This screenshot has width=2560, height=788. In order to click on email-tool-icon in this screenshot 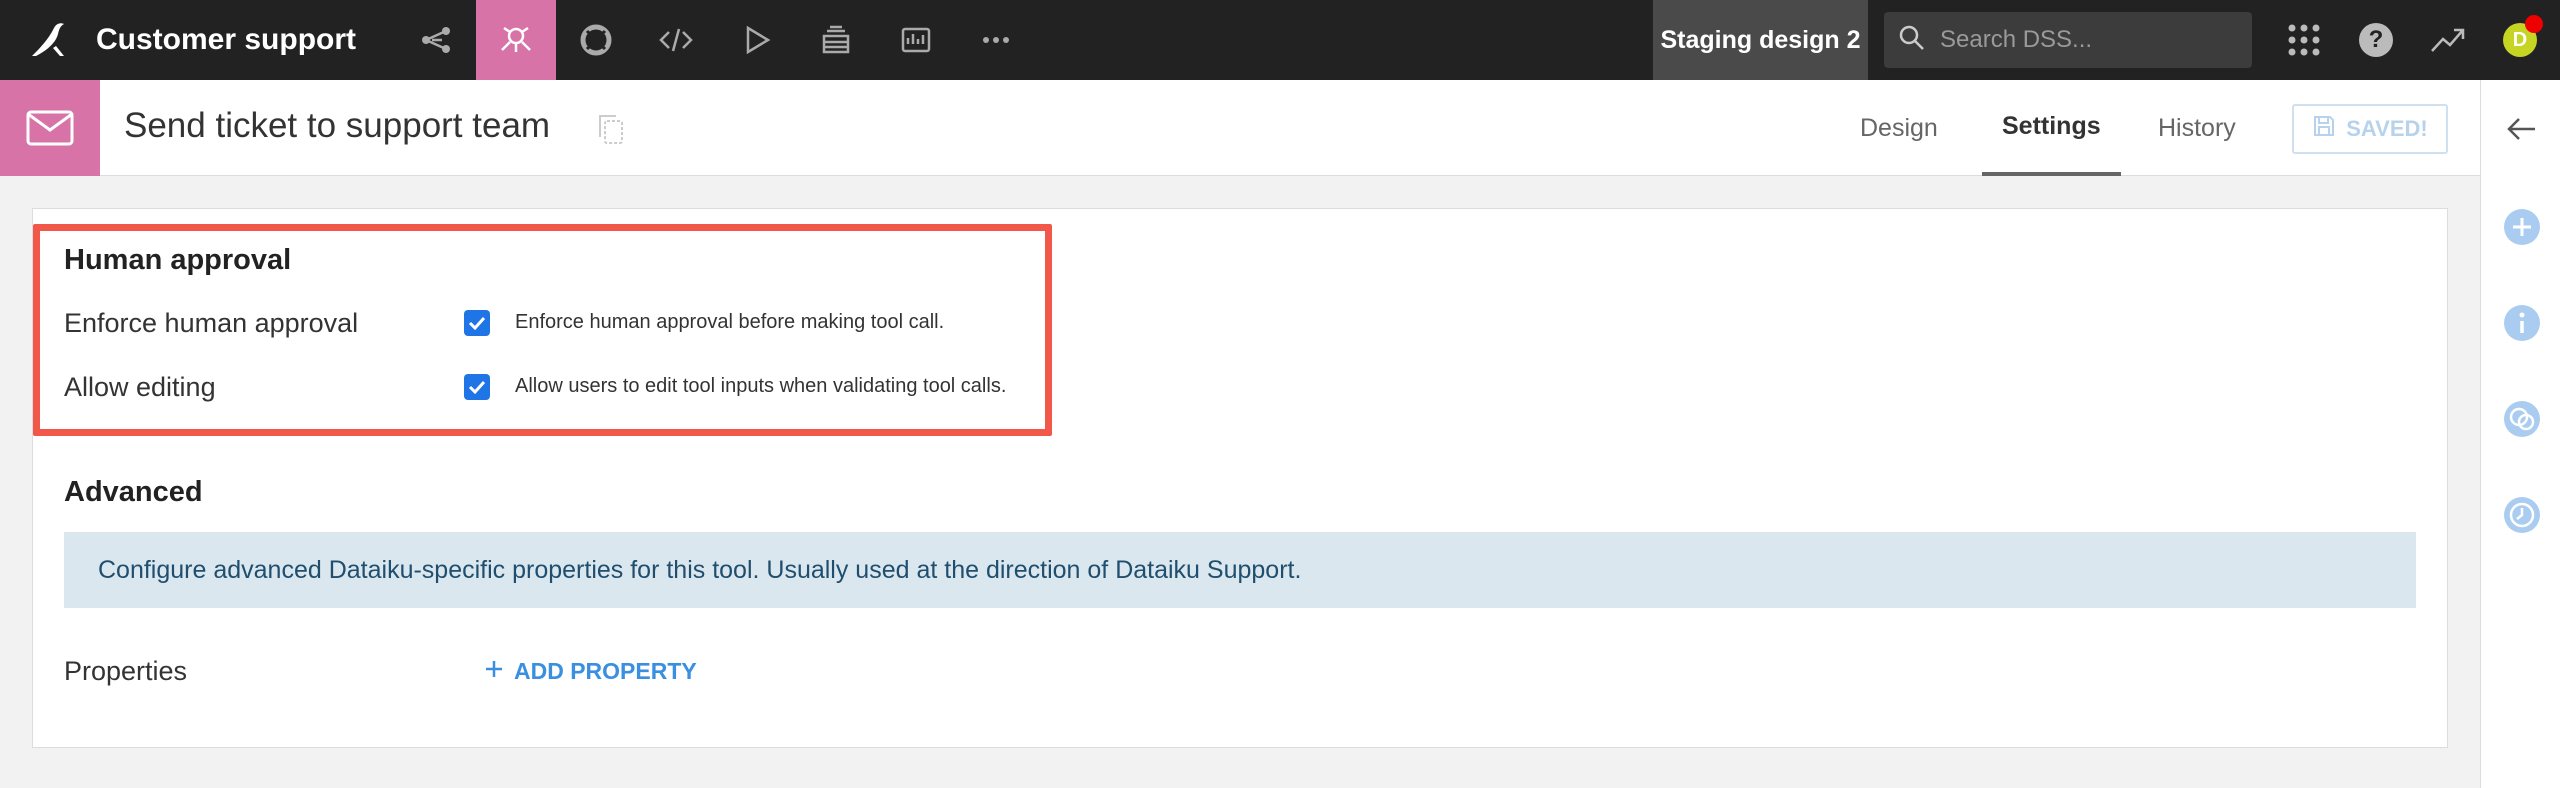, I will do `click(50, 128)`.